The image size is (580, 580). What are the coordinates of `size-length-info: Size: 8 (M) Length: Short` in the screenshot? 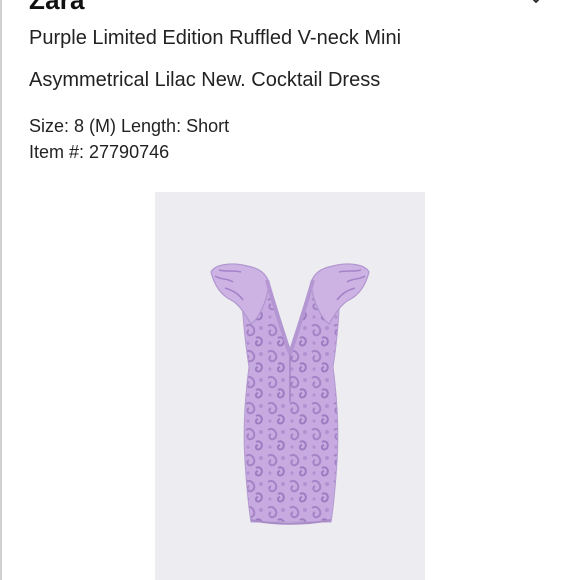 It's located at (129, 126).